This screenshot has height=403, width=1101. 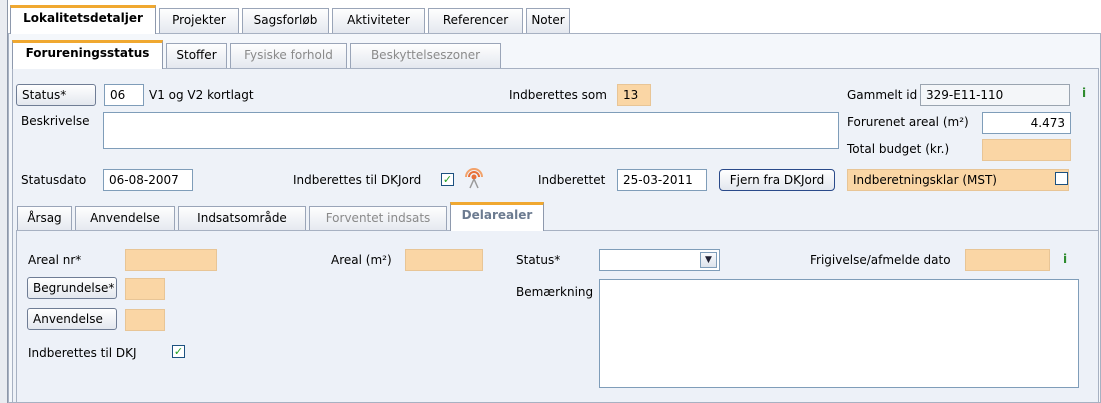 I want to click on status-button: Status*, so click(x=56, y=95).